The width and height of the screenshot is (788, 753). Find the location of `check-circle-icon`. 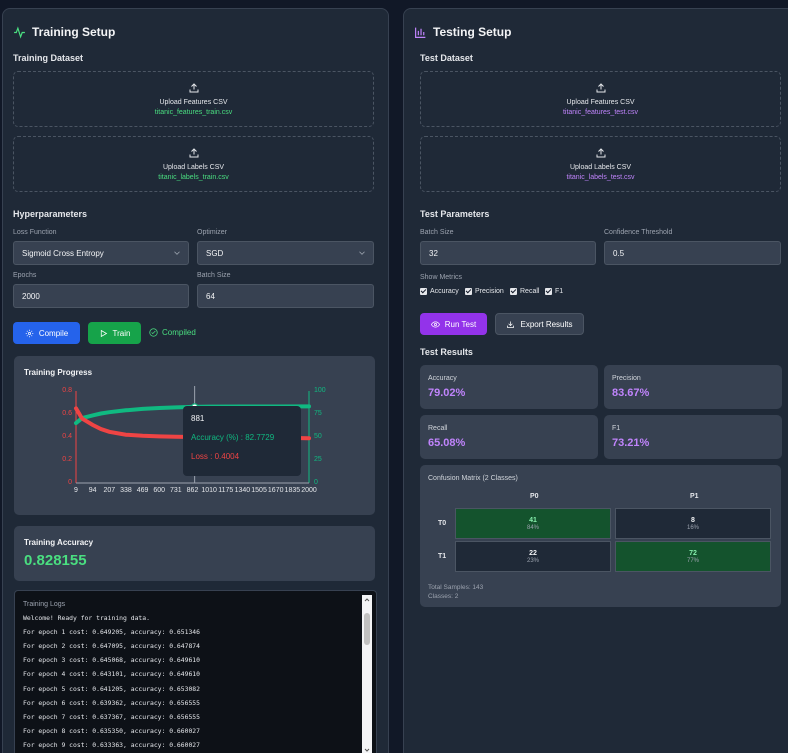

check-circle-icon is located at coordinates (153, 332).